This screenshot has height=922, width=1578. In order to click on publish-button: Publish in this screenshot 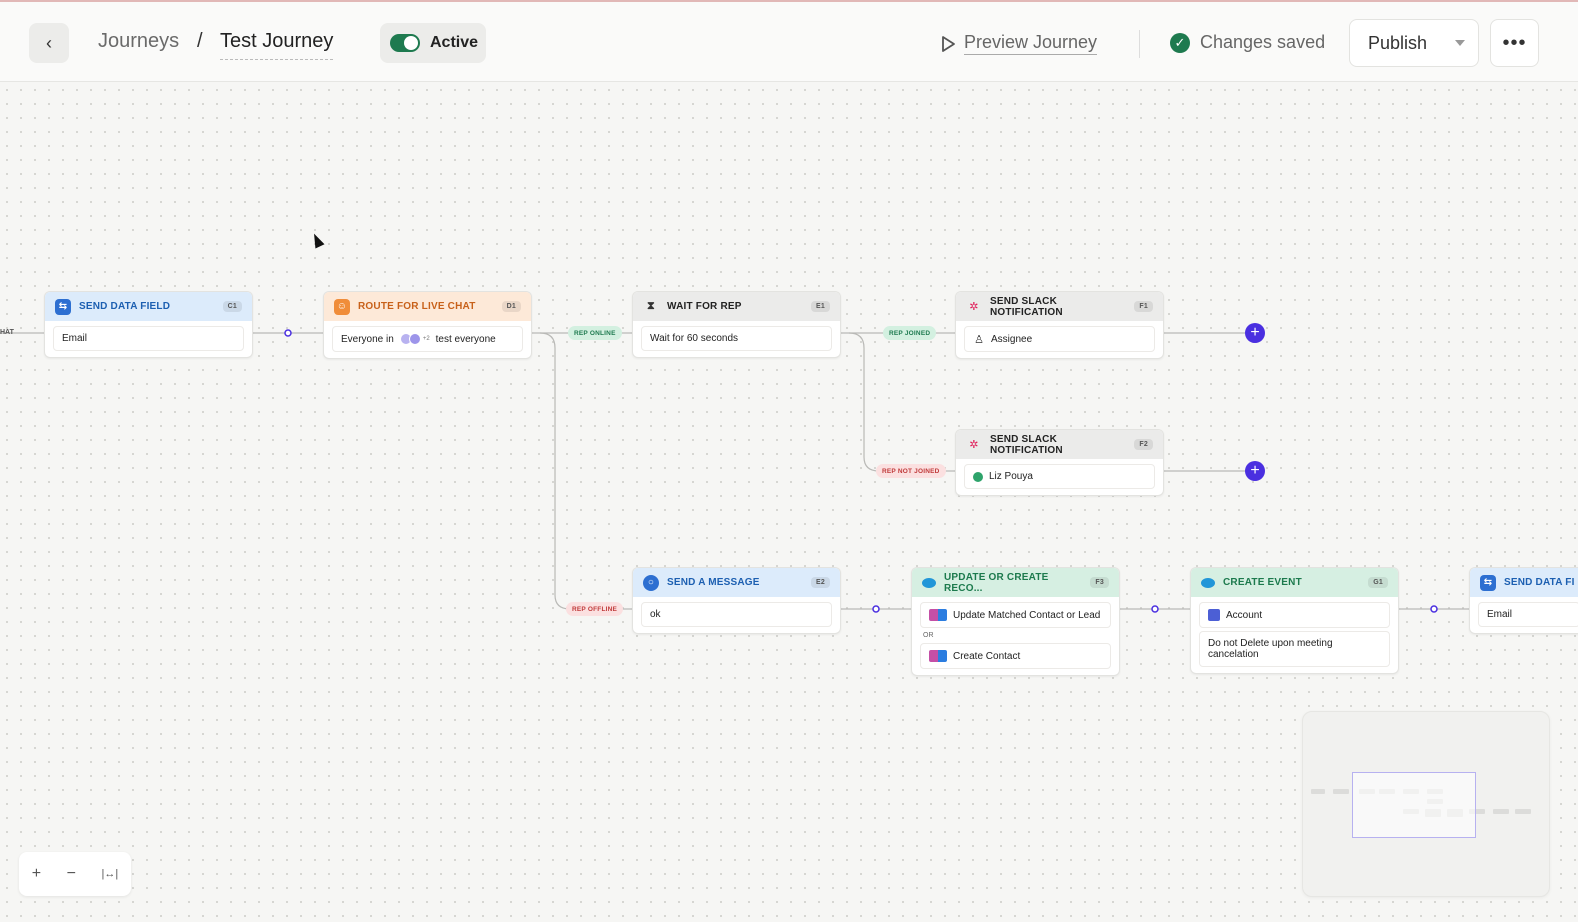, I will do `click(1414, 43)`.